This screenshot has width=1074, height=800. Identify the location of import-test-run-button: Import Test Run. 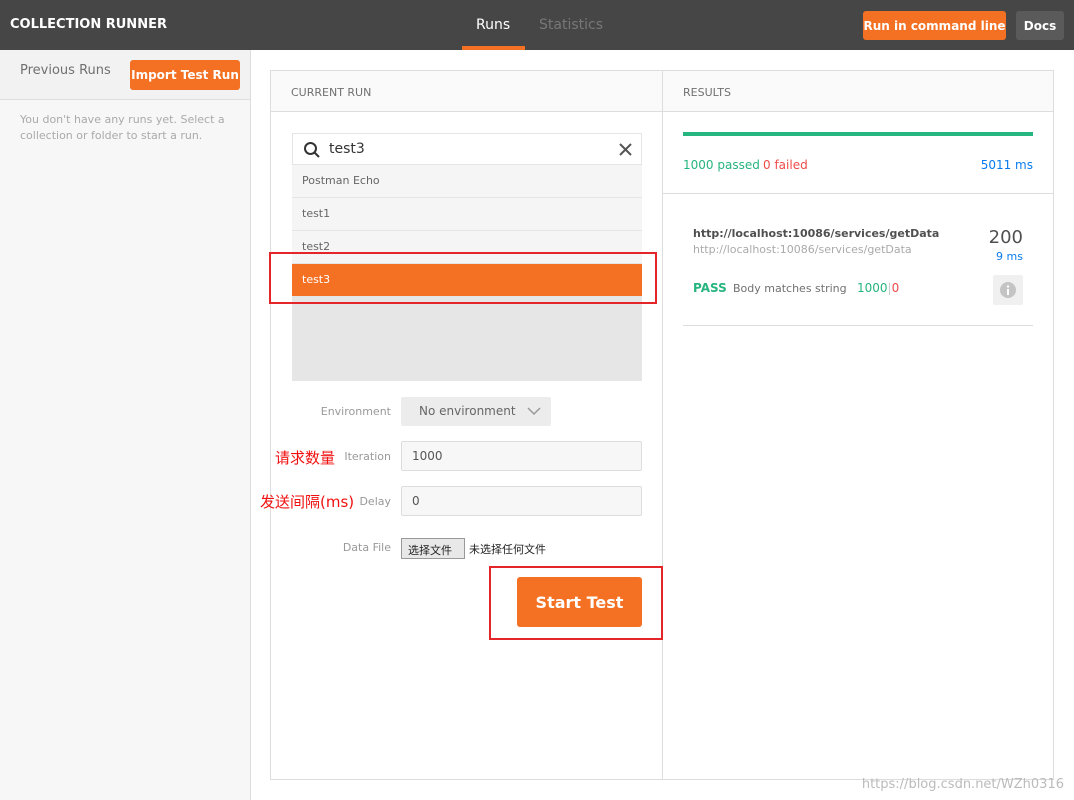
(185, 75).